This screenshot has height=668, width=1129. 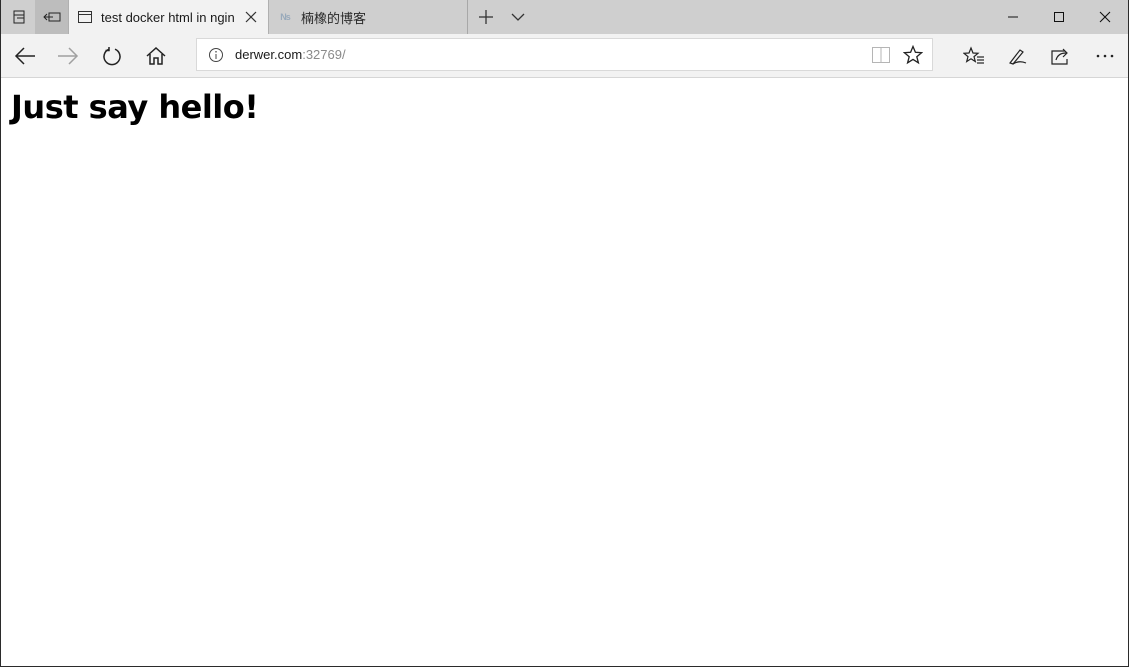 I want to click on tab-preview-button, so click(x=18, y=17).